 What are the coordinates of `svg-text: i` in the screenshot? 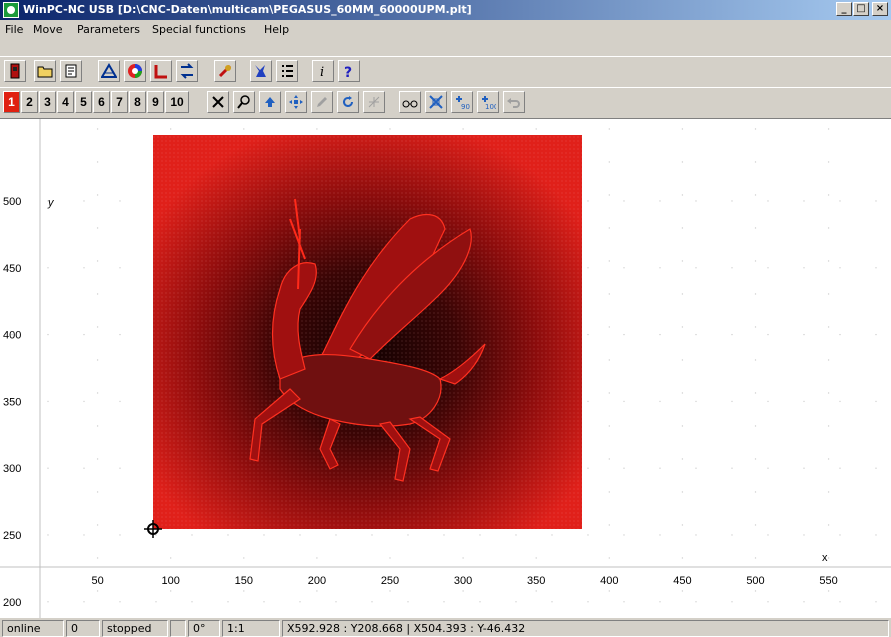 It's located at (322, 72).